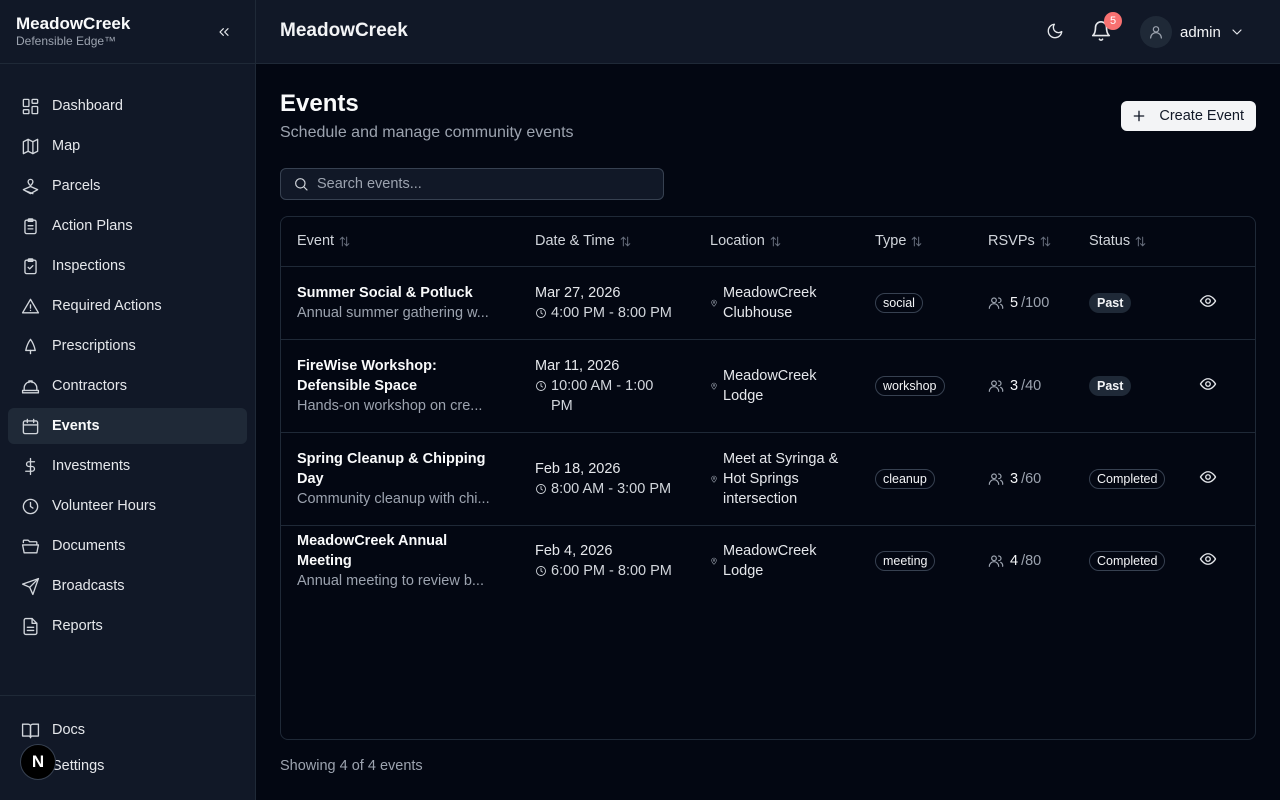  Describe the element at coordinates (606, 561) in the screenshot. I see `cell-date-time: Feb 4, 2026 6:00 PM - 8:00 PM` at that location.